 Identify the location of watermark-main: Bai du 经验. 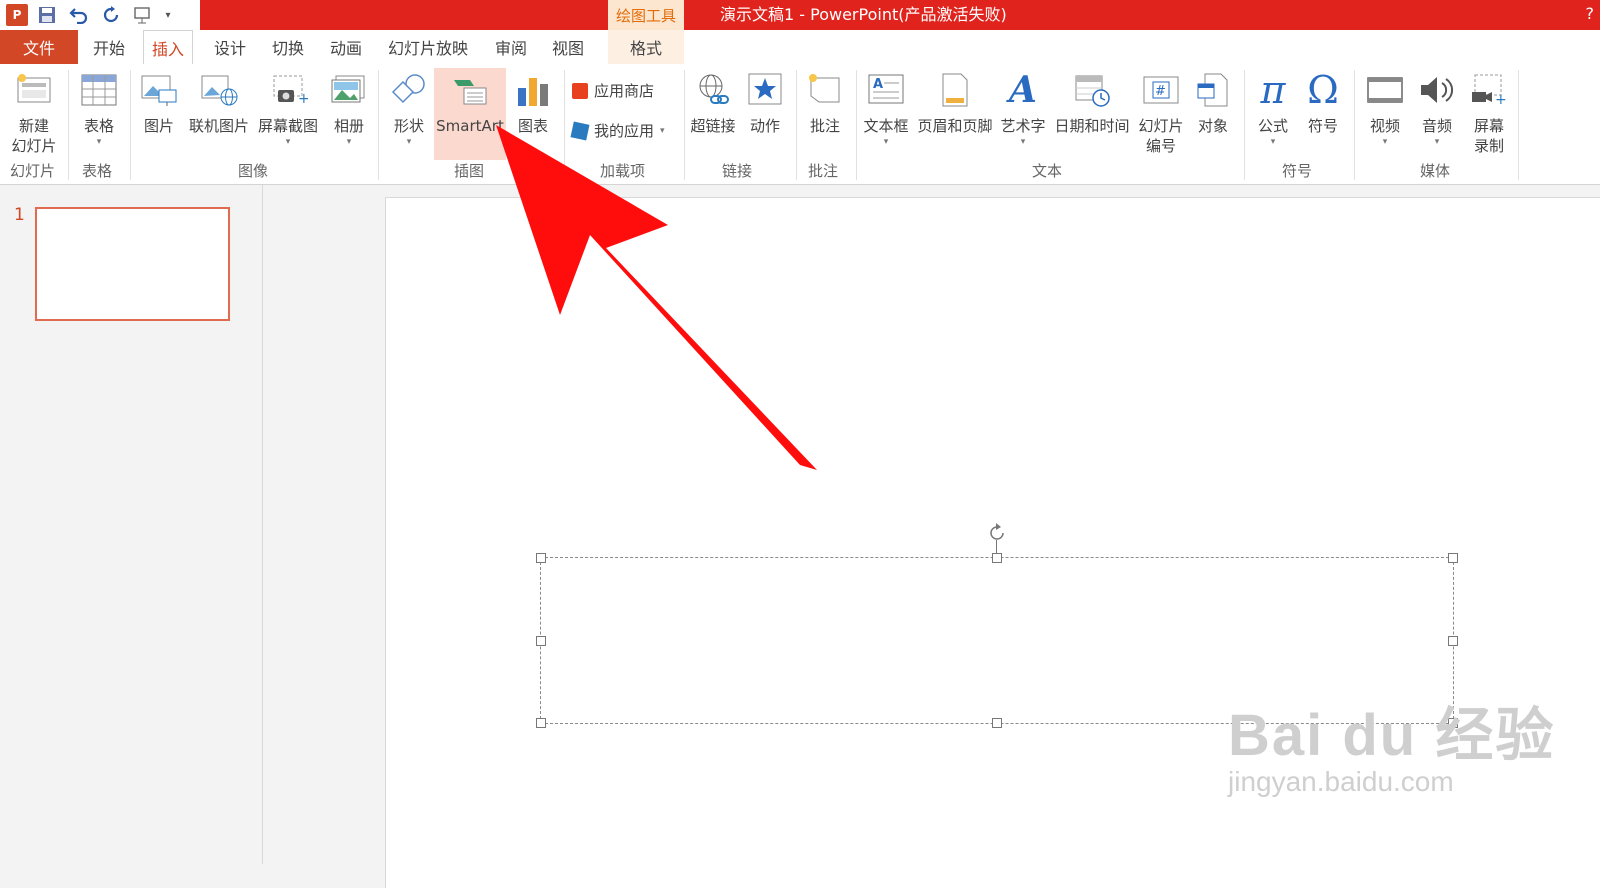
(1392, 735).